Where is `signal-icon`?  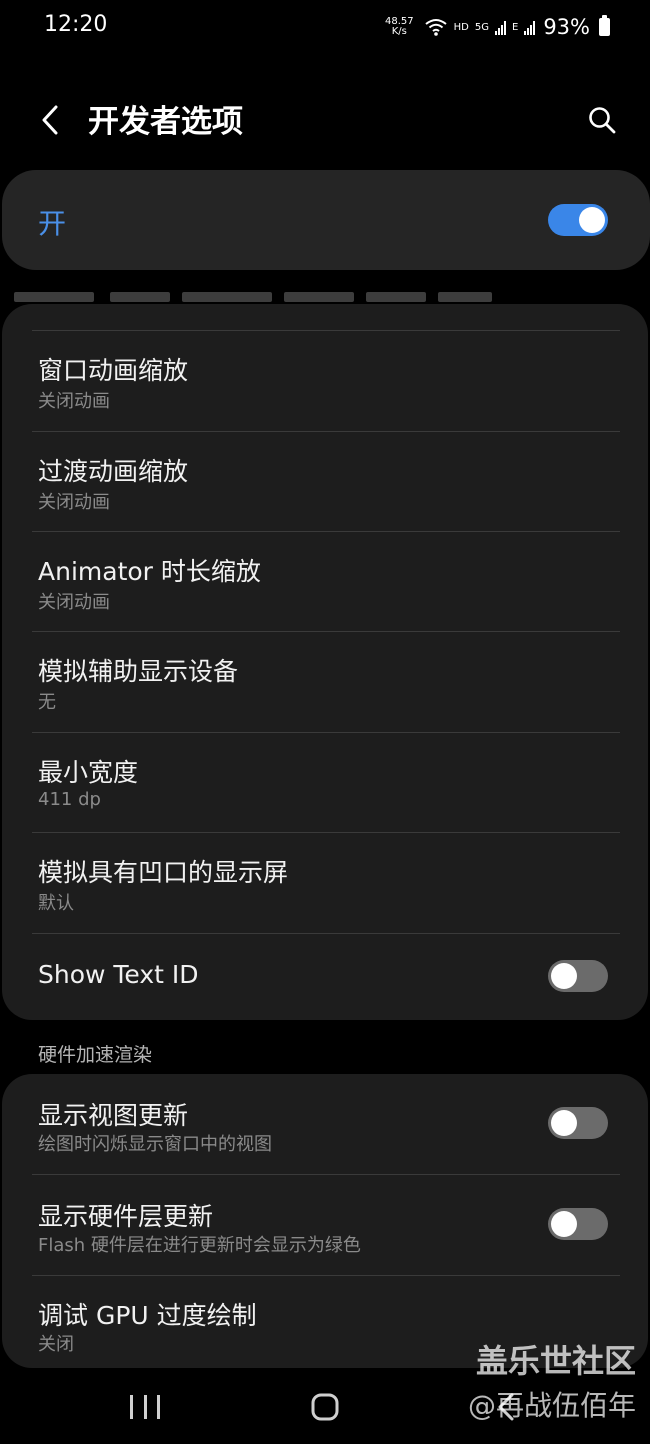
signal-icon is located at coordinates (500, 27).